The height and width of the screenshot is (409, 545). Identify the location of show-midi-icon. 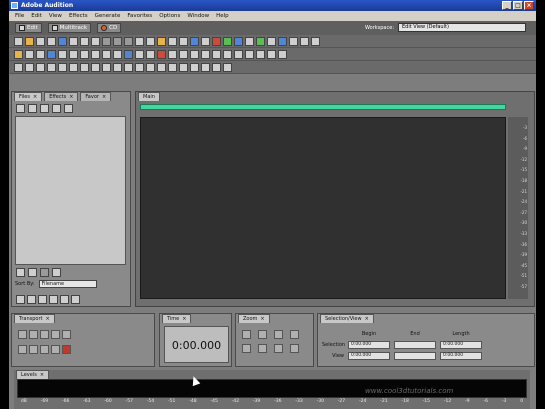
(31, 299).